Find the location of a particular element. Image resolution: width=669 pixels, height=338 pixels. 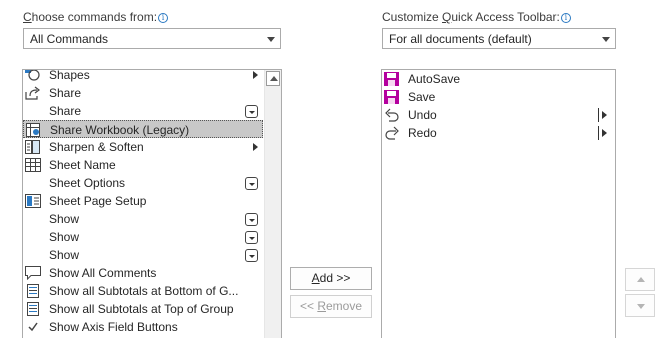

commands-source-dropdown: All Commands is located at coordinates (152, 38).